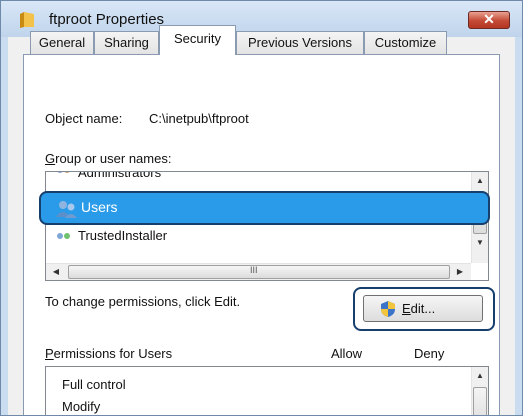 Image resolution: width=523 pixels, height=416 pixels. What do you see at coordinates (66, 209) in the screenshot?
I see `users-icon` at bounding box center [66, 209].